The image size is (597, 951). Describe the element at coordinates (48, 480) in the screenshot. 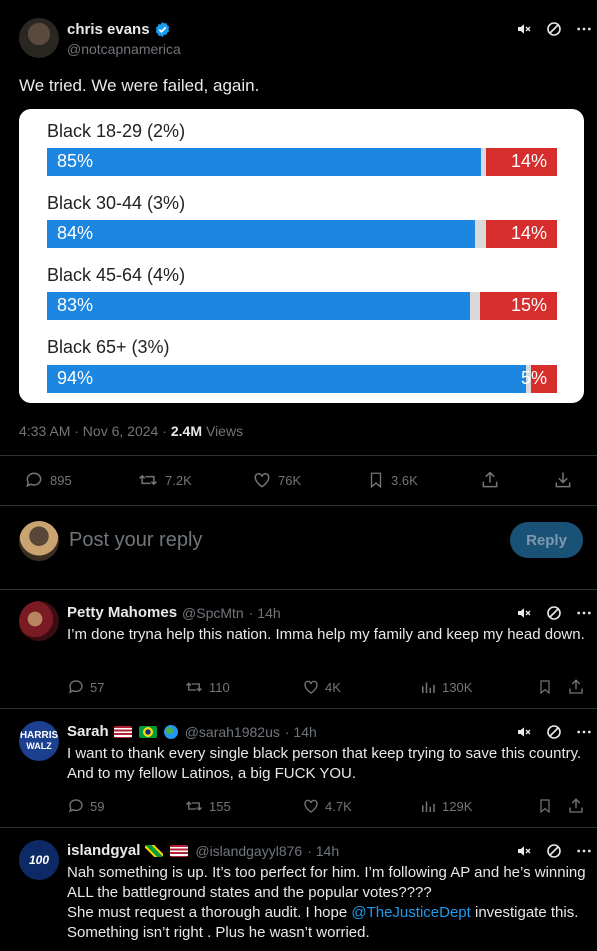

I see `reply-count-button: 895` at that location.